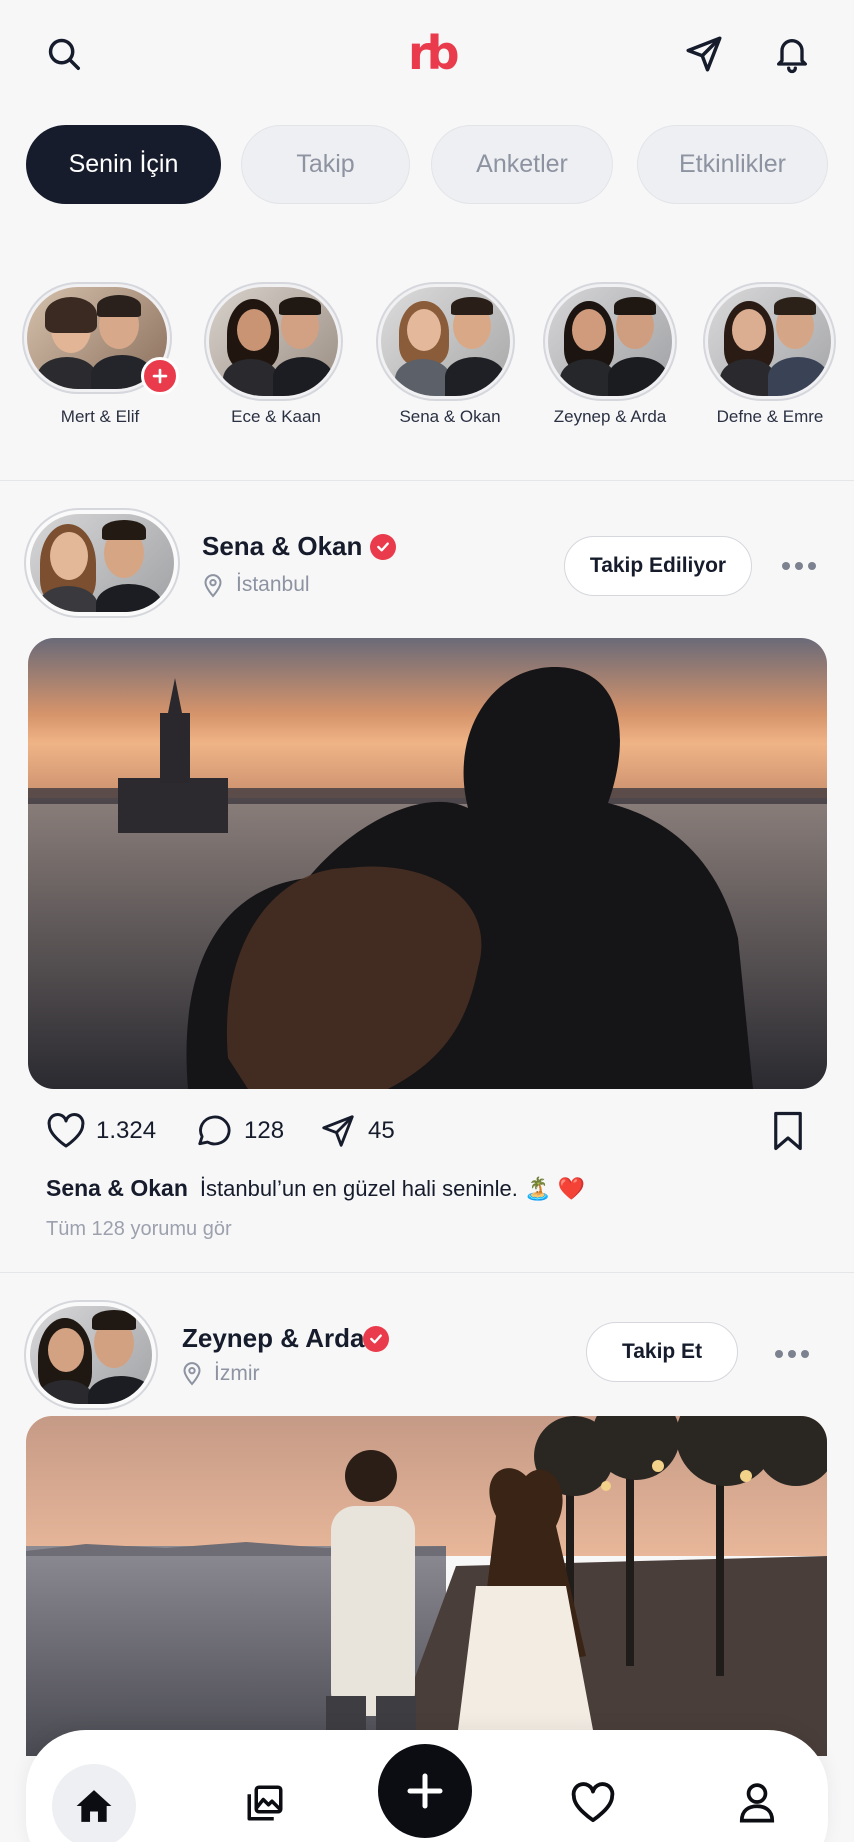 This screenshot has height=1842, width=854. What do you see at coordinates (610, 417) in the screenshot?
I see `story-name: Zeynep & Arda` at bounding box center [610, 417].